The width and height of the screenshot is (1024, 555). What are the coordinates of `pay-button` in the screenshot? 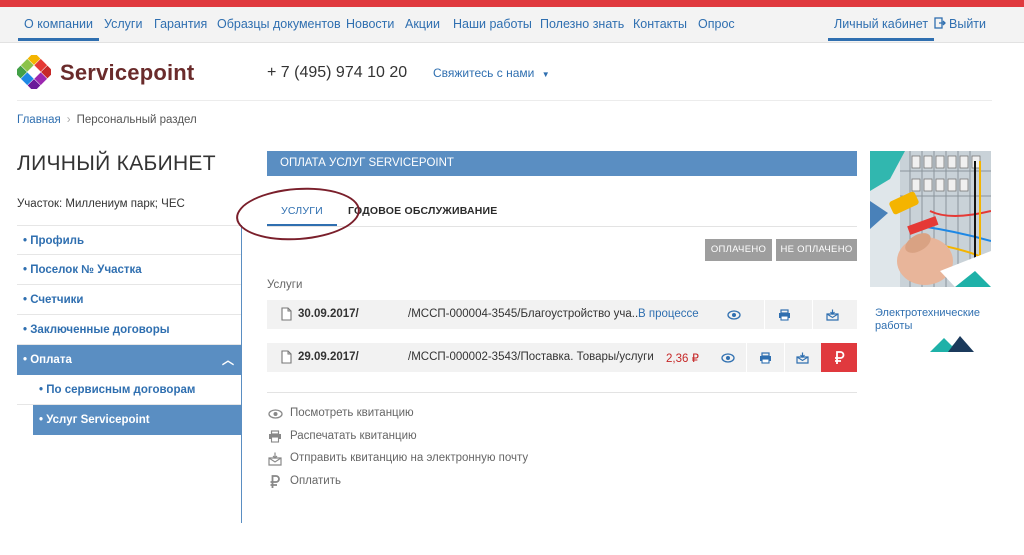 It's located at (839, 357).